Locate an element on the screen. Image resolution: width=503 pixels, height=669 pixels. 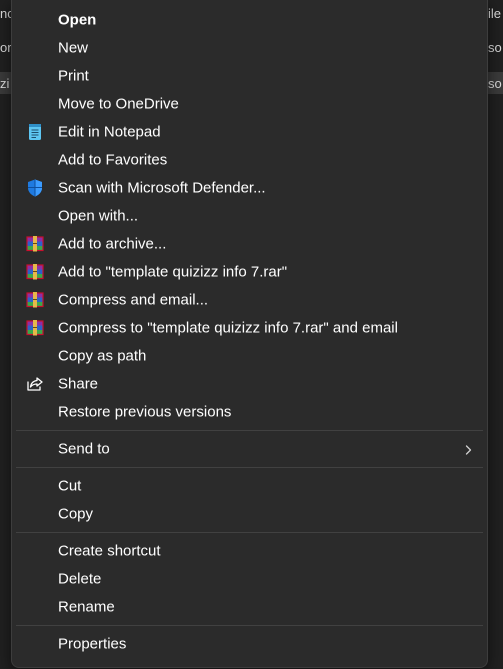
menu-item-delete: Delete is located at coordinates (249, 579).